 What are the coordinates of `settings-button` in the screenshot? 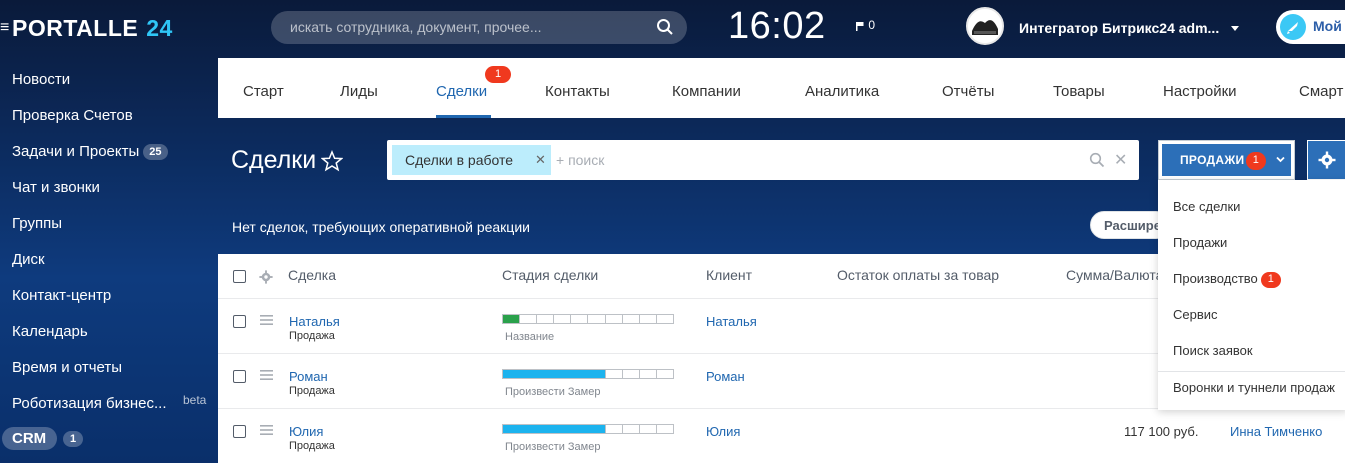 It's located at (1326, 160).